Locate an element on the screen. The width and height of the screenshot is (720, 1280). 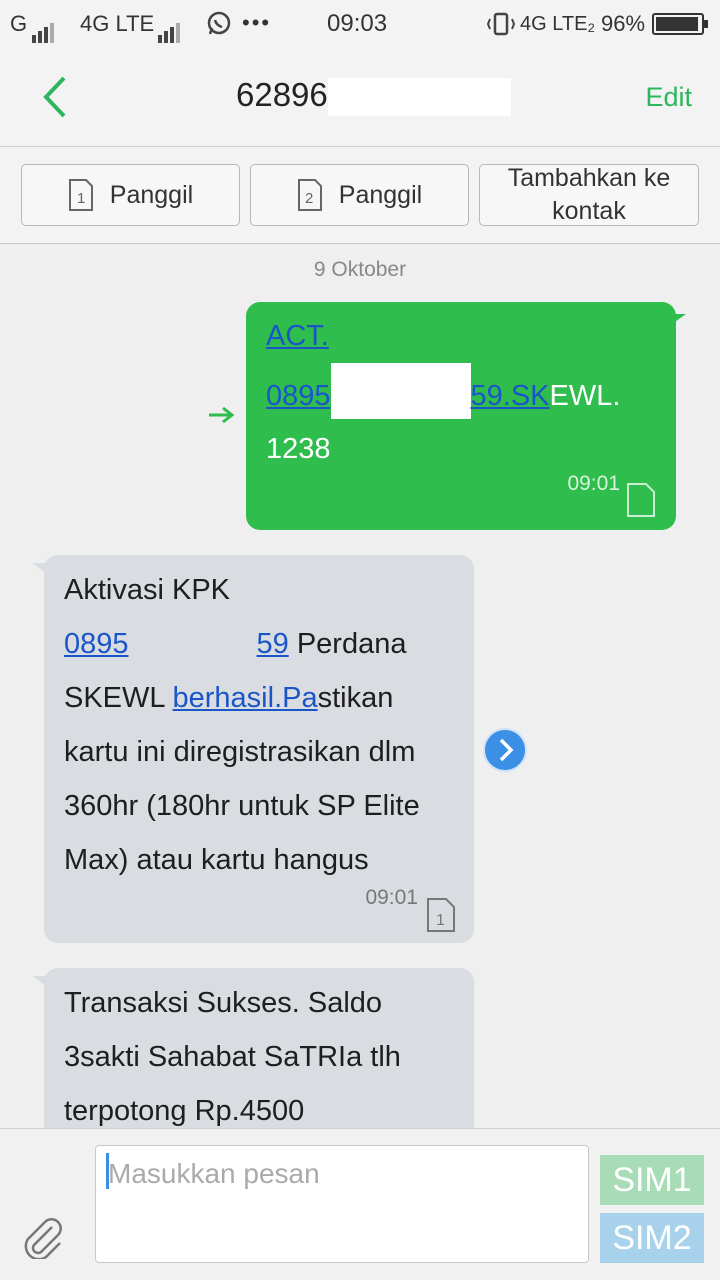
call-sim1-button: 1 Panggil is located at coordinates (130, 195).